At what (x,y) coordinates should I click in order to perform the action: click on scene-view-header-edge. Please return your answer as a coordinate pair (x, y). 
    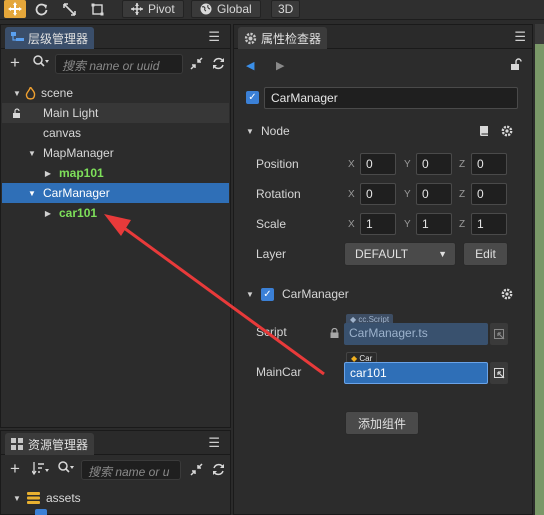
    Looking at the image, I should click on (539, 34).